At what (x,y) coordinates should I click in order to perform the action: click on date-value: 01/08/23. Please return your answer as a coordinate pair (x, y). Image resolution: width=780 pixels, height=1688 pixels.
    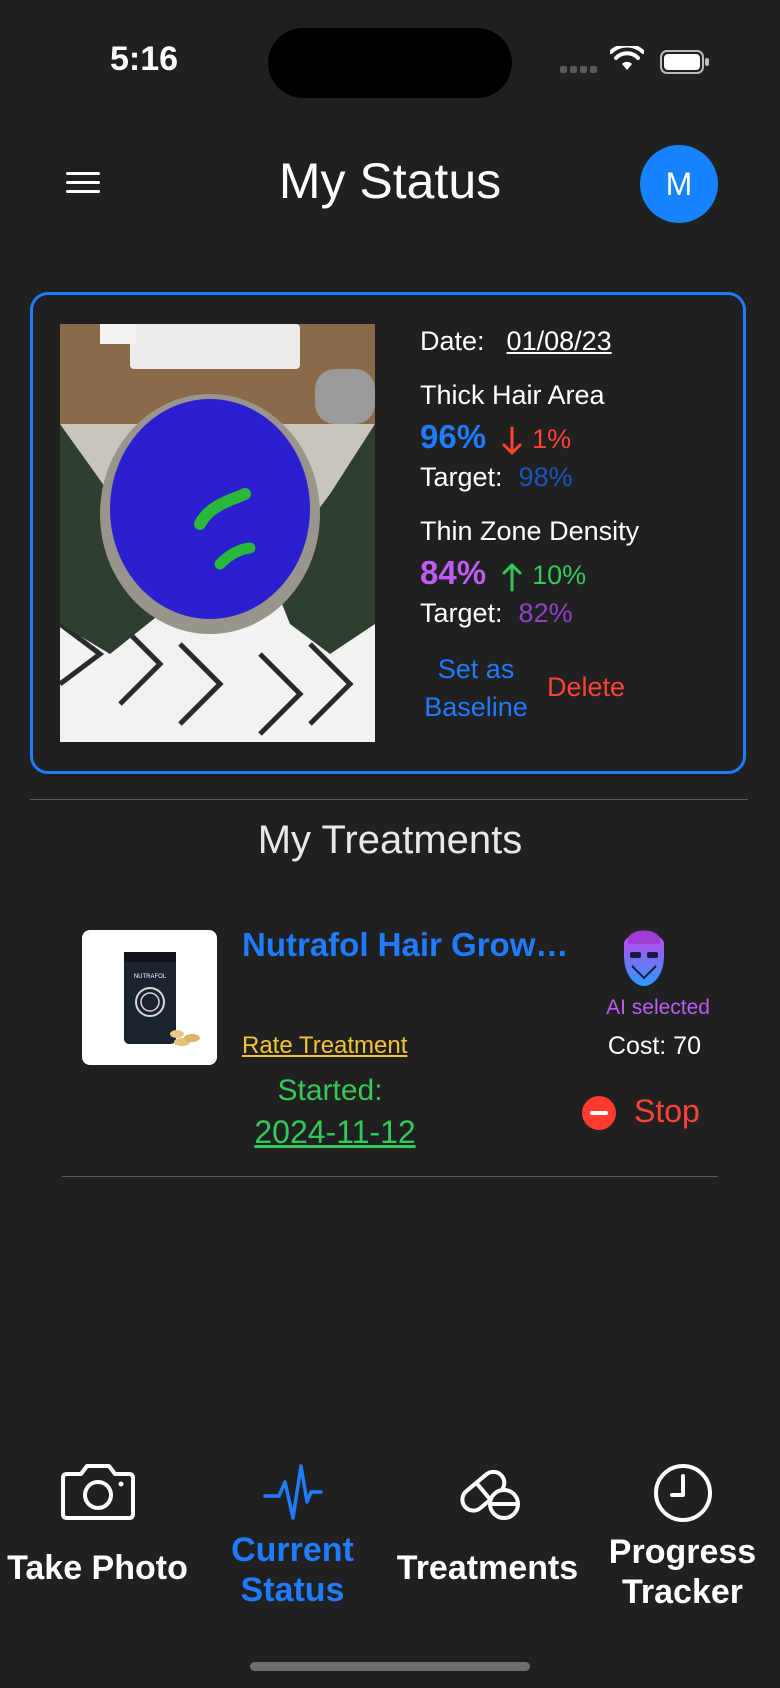
    Looking at the image, I should click on (559, 341).